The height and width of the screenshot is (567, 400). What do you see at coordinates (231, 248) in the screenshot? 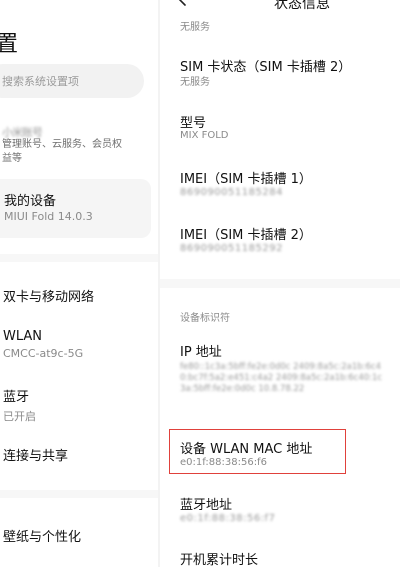
I see `imei2-value: 869090051185292` at bounding box center [231, 248].